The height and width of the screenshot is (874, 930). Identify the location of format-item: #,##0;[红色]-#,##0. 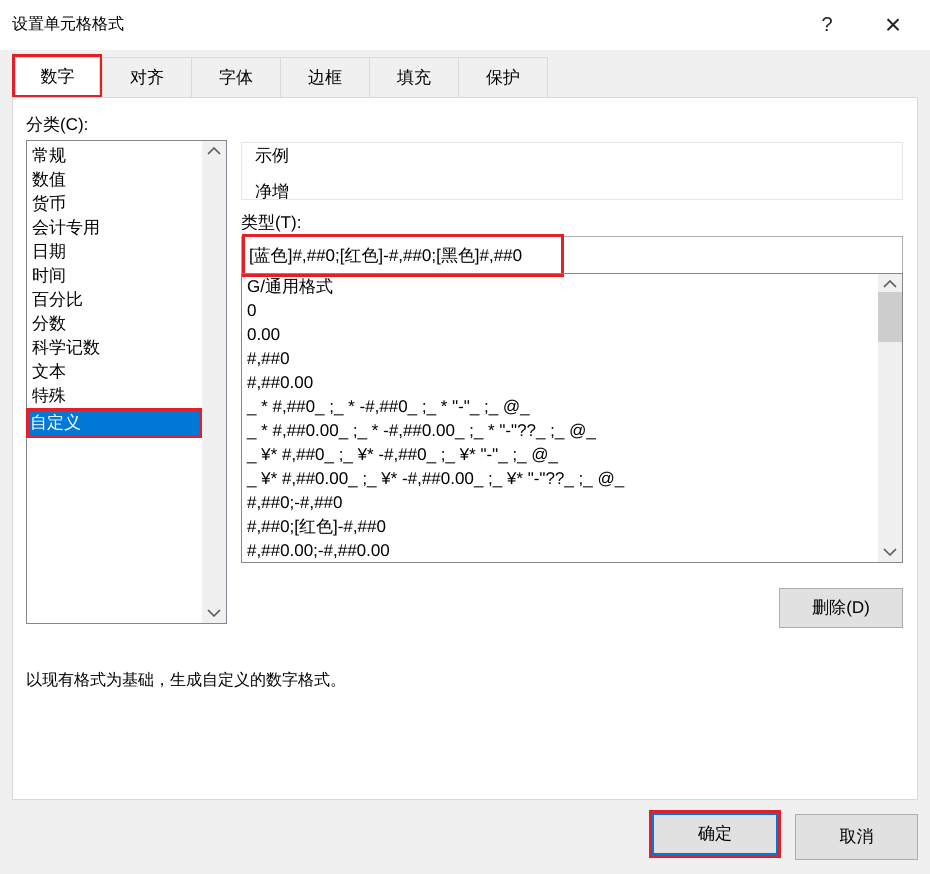
(562, 527).